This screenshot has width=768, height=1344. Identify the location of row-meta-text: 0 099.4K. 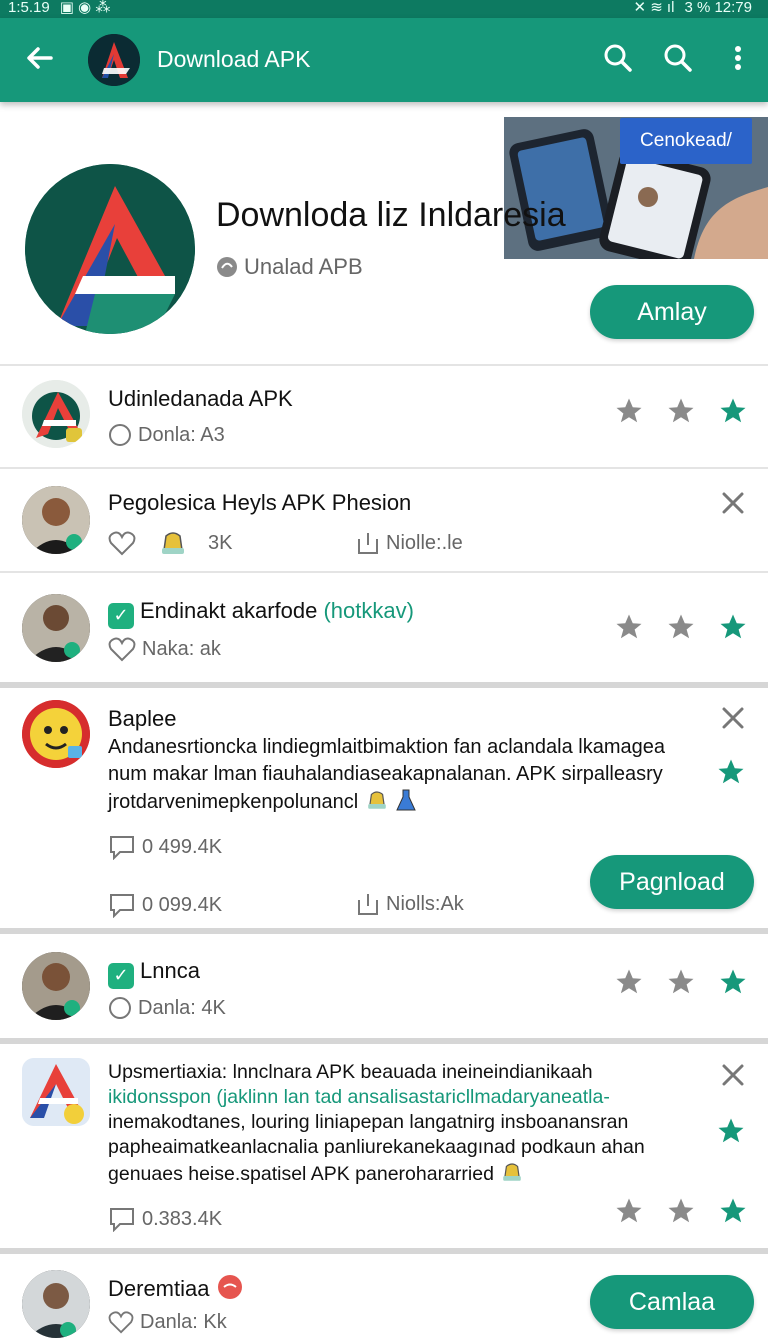
(182, 904).